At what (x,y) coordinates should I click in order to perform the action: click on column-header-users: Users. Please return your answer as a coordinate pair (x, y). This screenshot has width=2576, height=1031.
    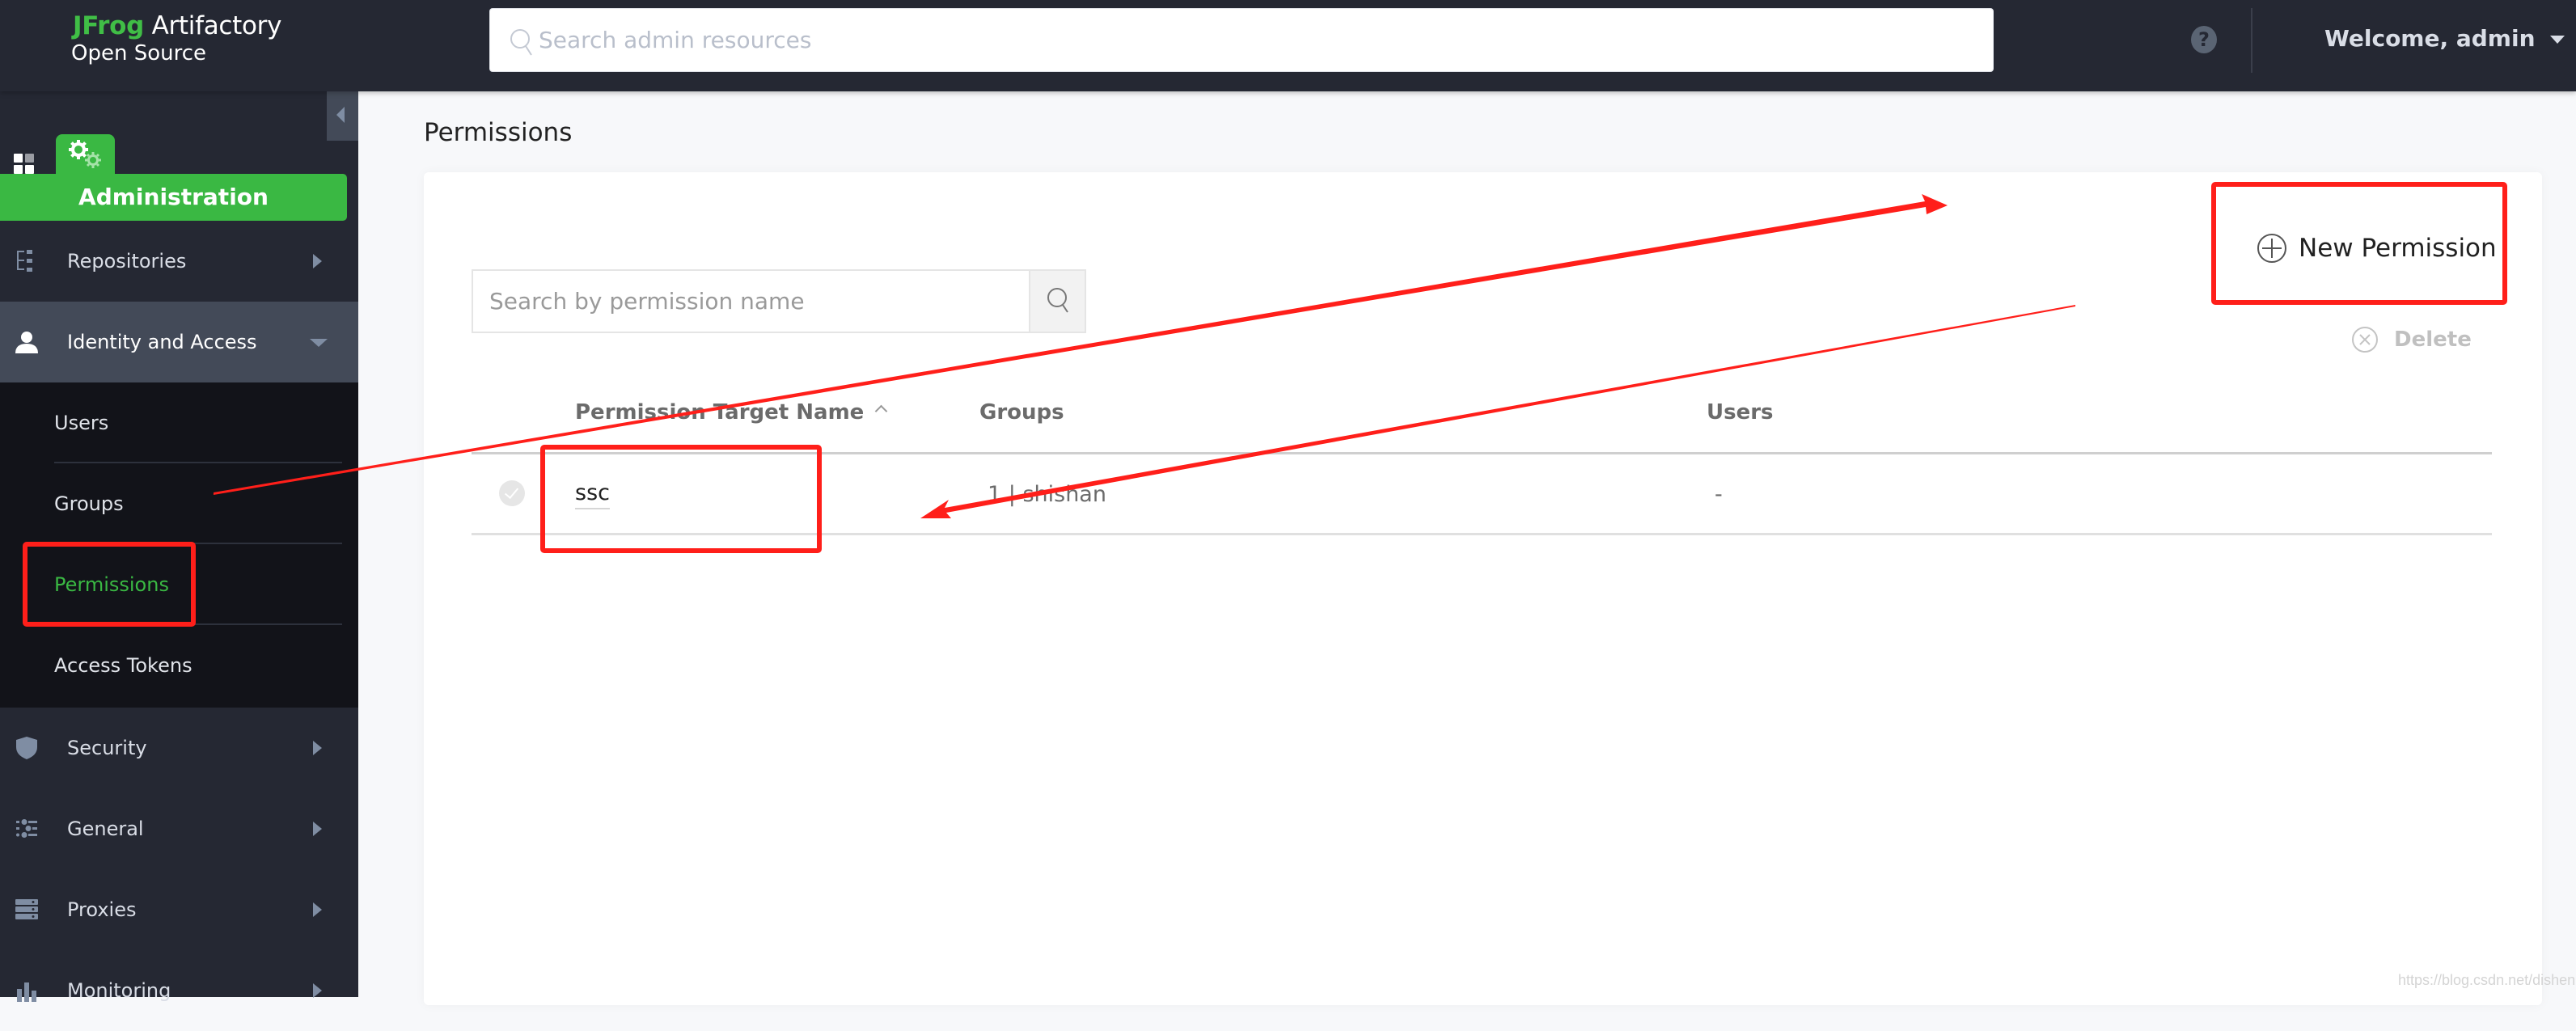
    Looking at the image, I should click on (1740, 412).